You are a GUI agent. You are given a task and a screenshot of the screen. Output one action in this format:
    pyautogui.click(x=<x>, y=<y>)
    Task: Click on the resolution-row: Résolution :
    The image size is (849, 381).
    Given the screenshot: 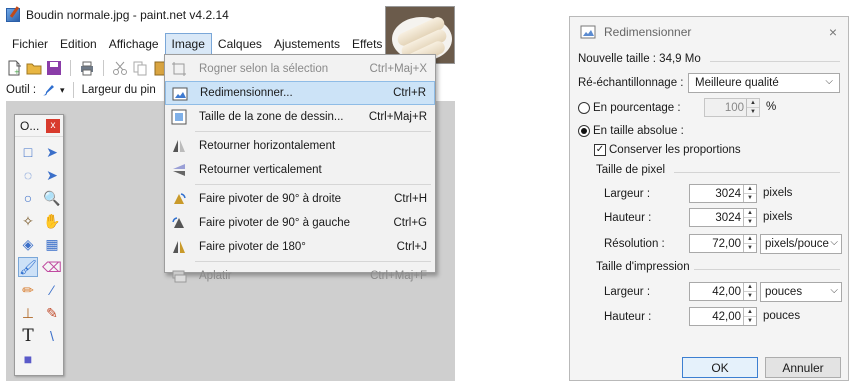 What is the action you would take?
    pyautogui.click(x=634, y=244)
    